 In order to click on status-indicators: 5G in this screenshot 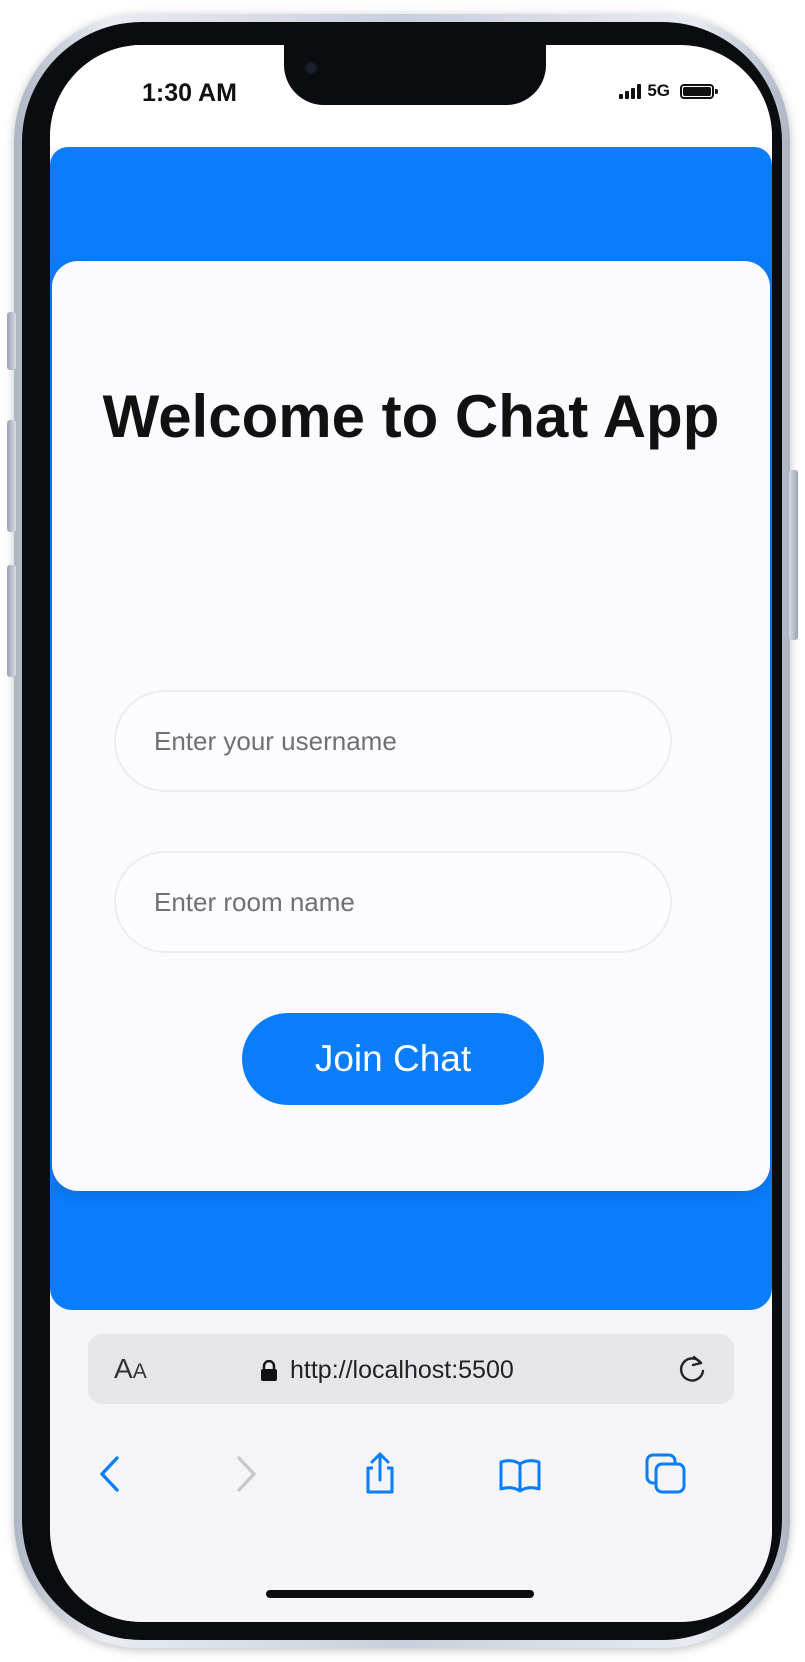, I will do `click(668, 91)`.